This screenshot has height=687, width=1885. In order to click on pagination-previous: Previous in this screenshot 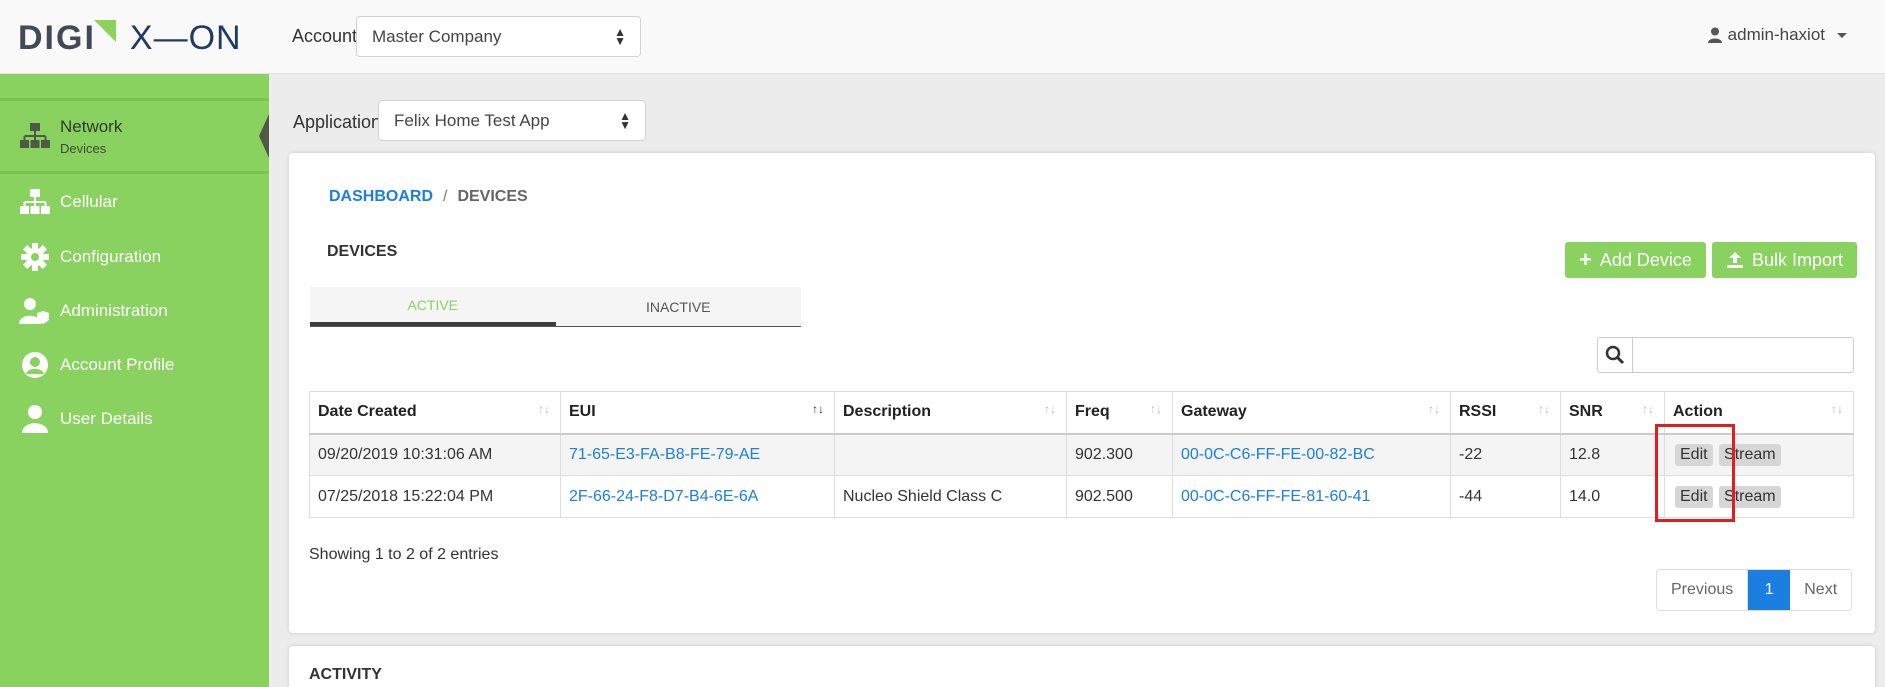, I will do `click(1703, 590)`.